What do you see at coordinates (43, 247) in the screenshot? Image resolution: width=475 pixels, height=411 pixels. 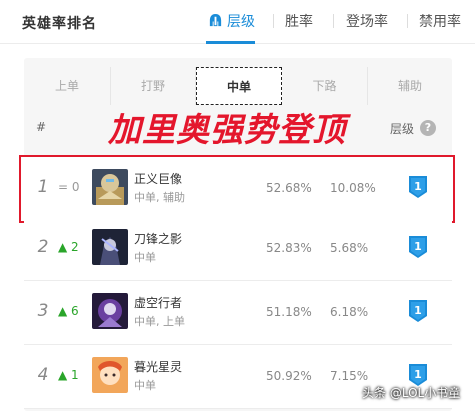 I see `rank-number: 2` at bounding box center [43, 247].